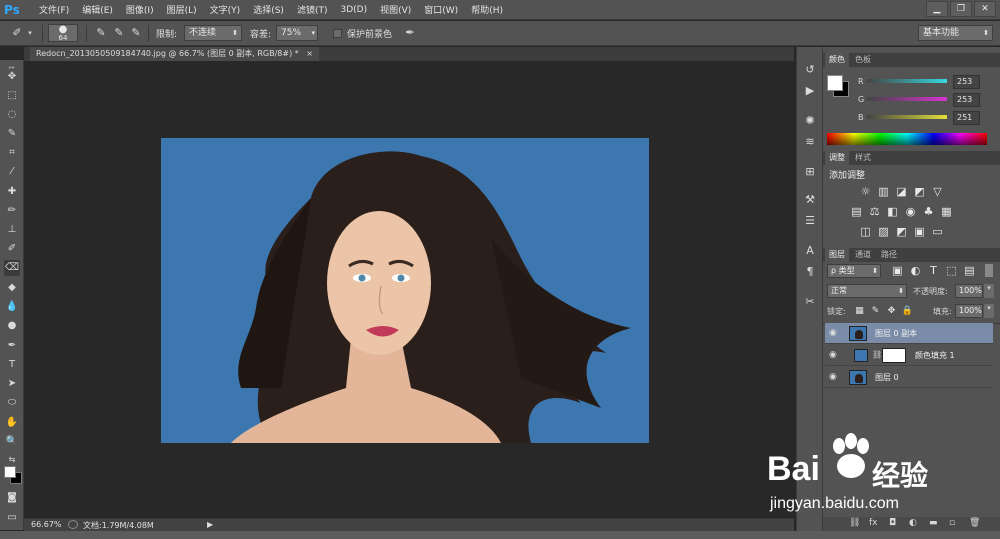 The width and height of the screenshot is (1000, 539). What do you see at coordinates (312, 9) in the screenshot?
I see `menu-filter: 滤镜(T)` at bounding box center [312, 9].